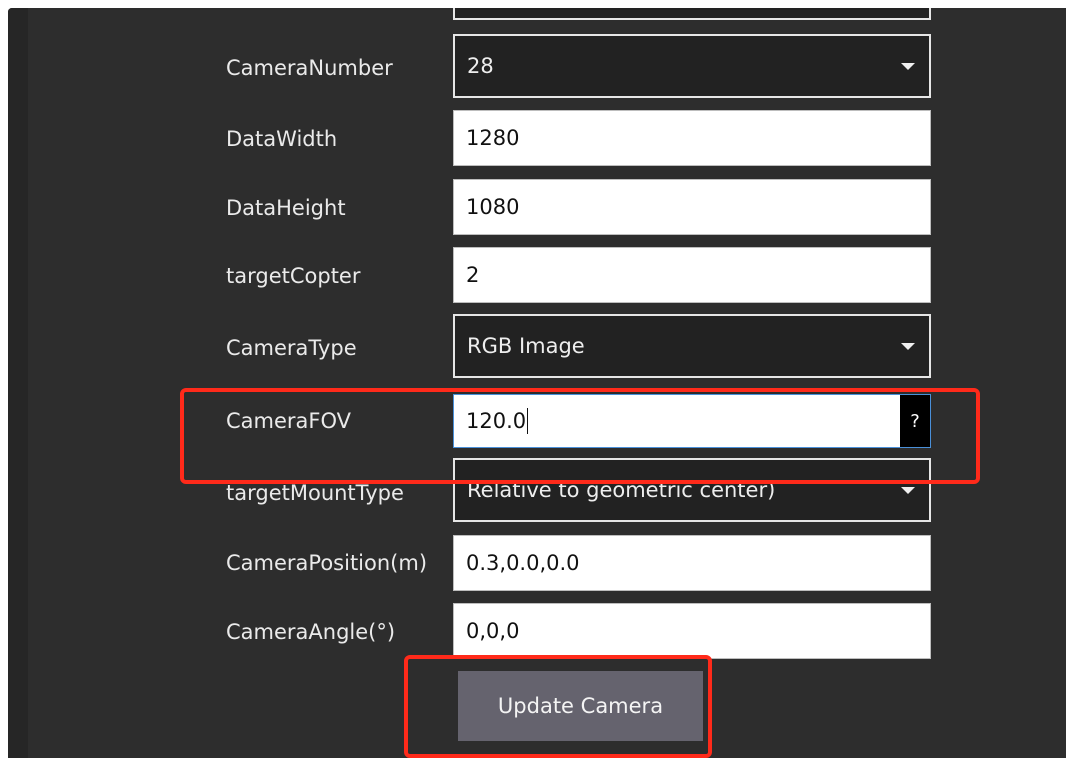  I want to click on previous-field-partial, so click(692, 14).